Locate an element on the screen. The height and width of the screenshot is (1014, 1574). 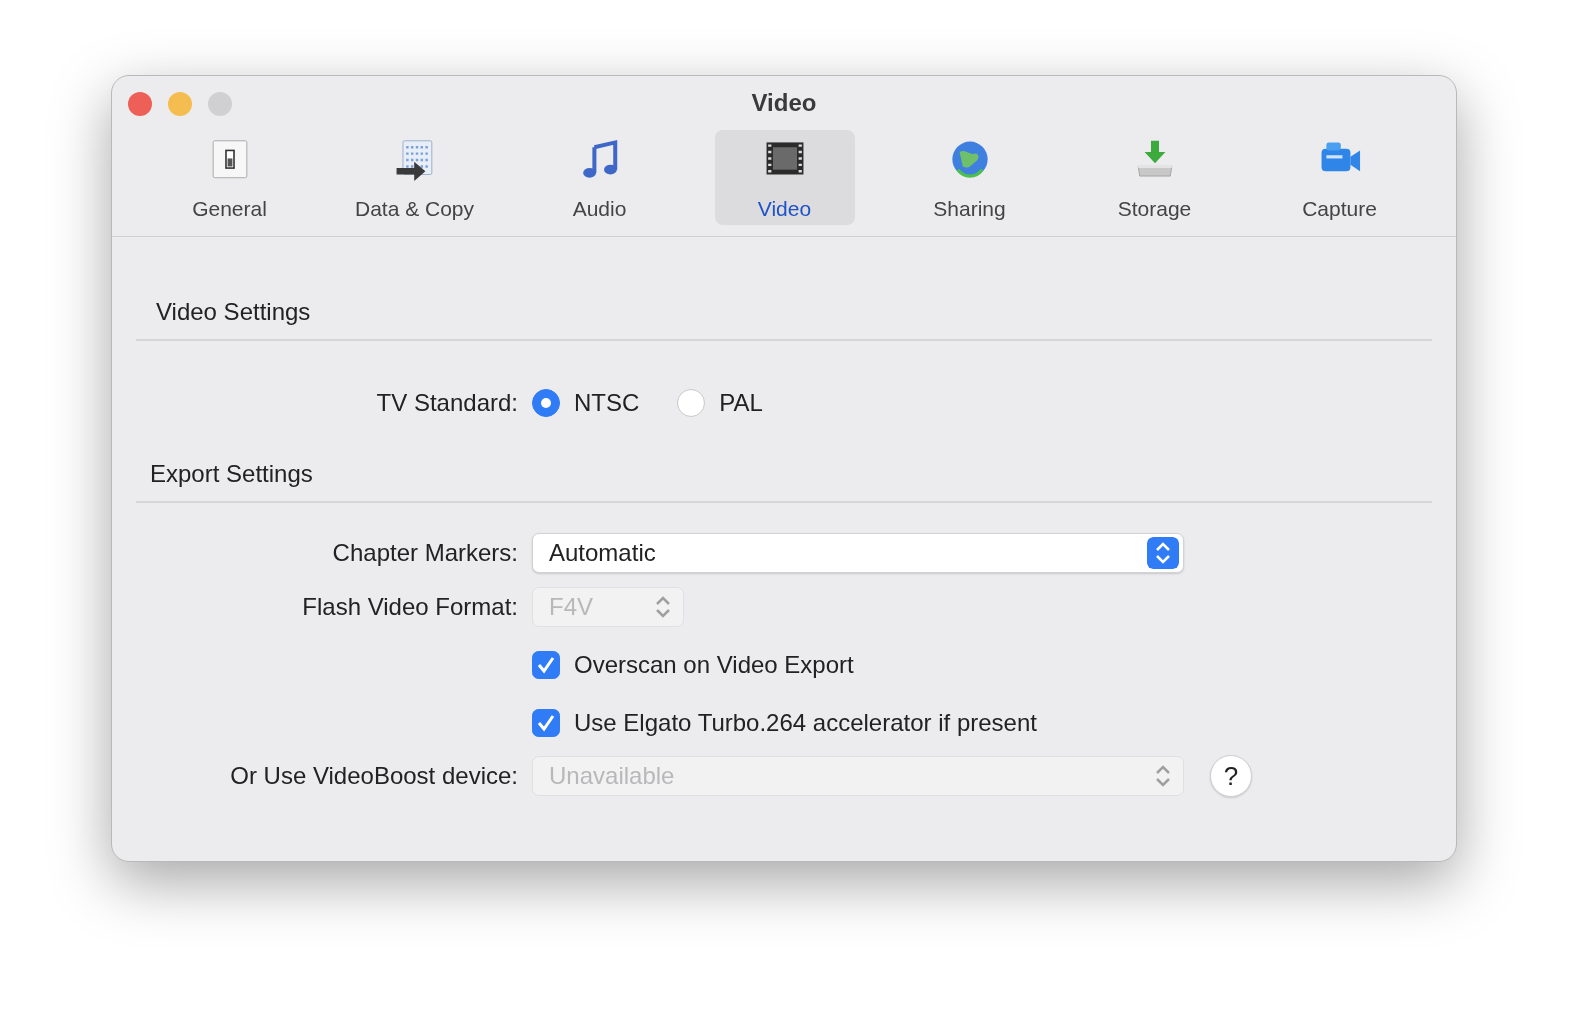
radio-label: NTSC is located at coordinates (607, 403).